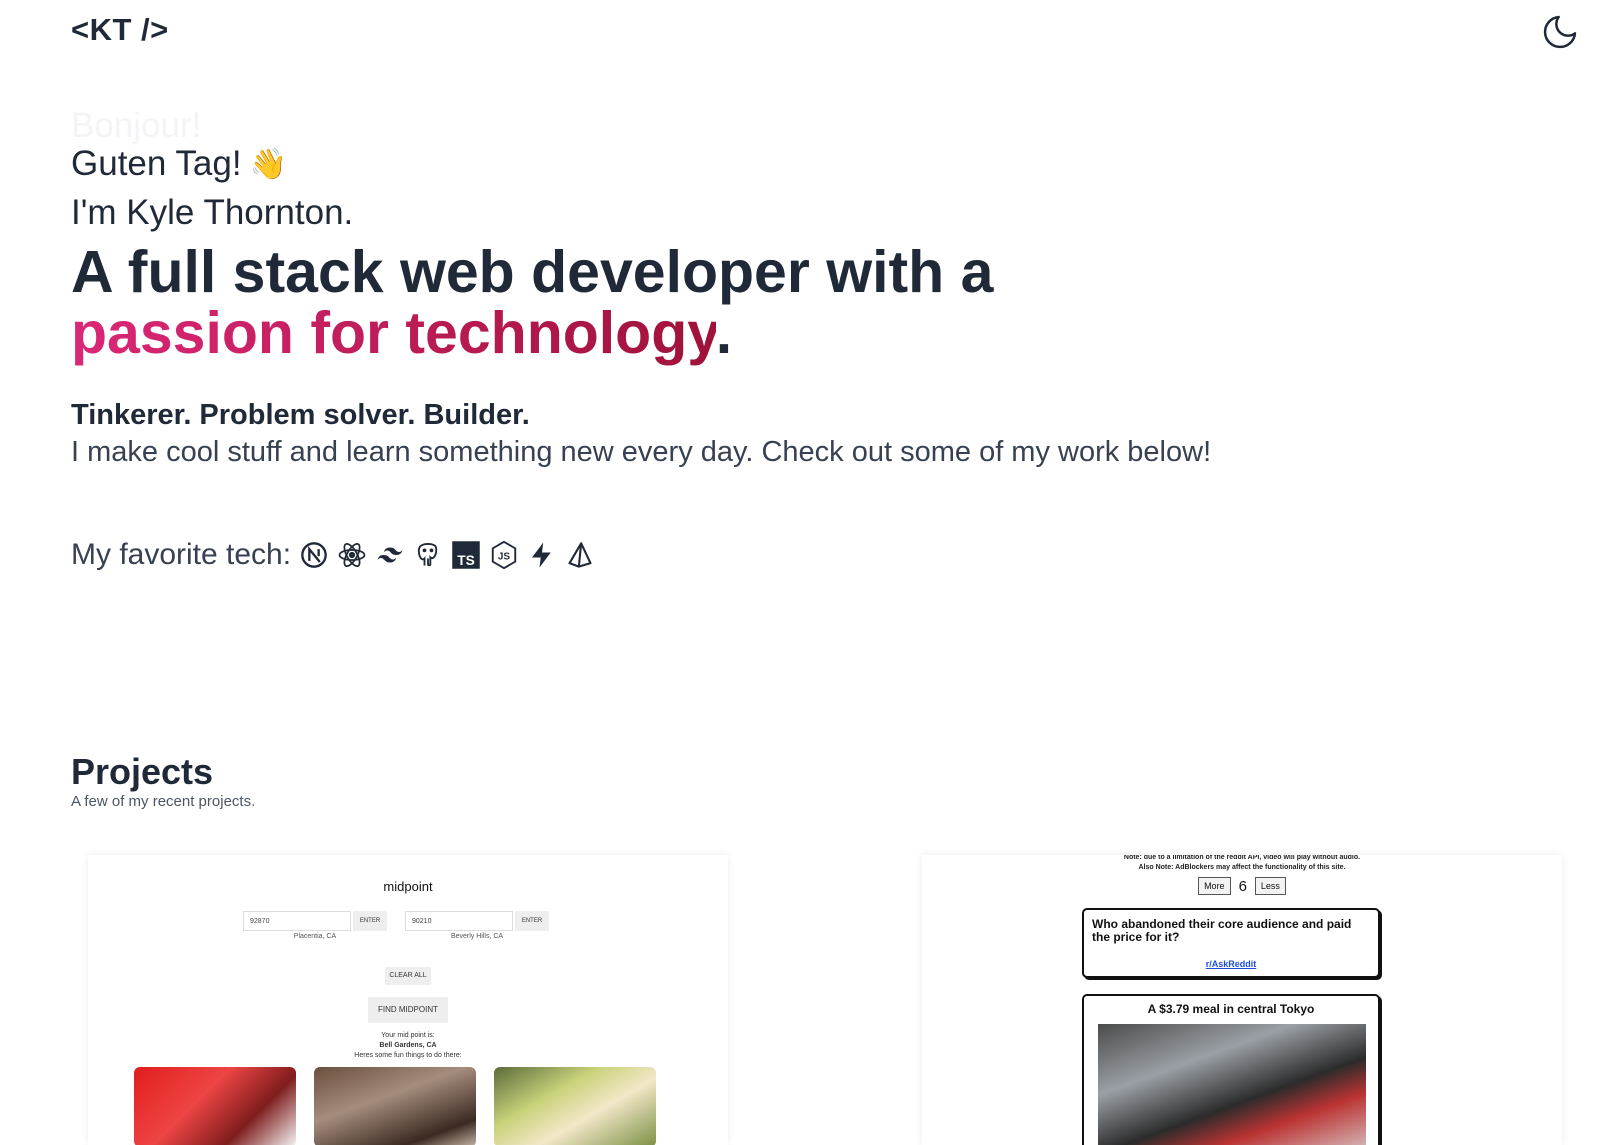 This screenshot has height=1145, width=1615. Describe the element at coordinates (315, 936) in the screenshot. I see `zip-label-1: Placentia, CA` at that location.